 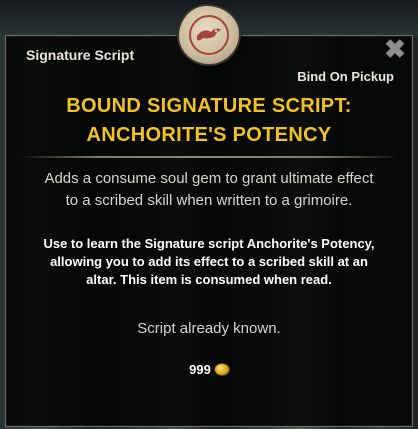 I want to click on seal-emblem-icon, so click(x=209, y=34).